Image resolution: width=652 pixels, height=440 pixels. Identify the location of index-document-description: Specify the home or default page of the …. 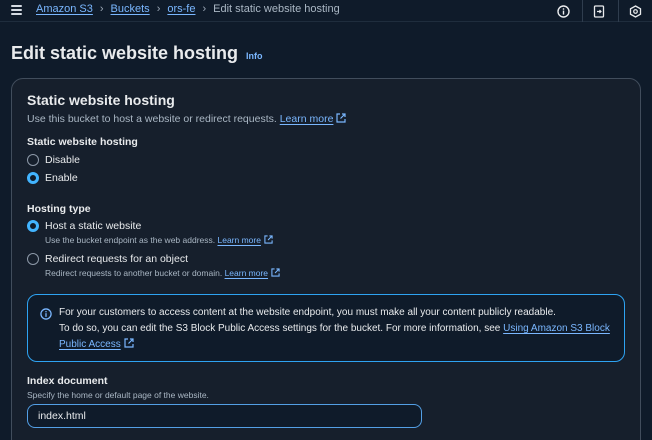
(118, 395).